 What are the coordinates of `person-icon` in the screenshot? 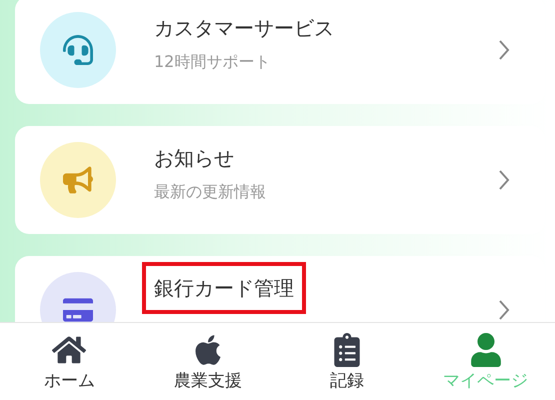 It's located at (485, 350).